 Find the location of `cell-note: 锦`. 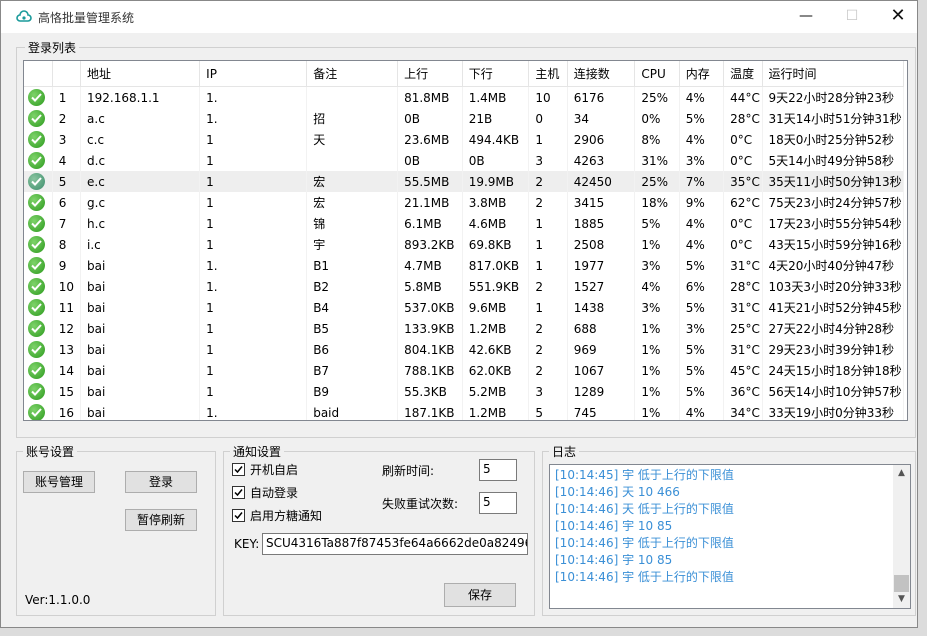

cell-note: 锦 is located at coordinates (352, 223).